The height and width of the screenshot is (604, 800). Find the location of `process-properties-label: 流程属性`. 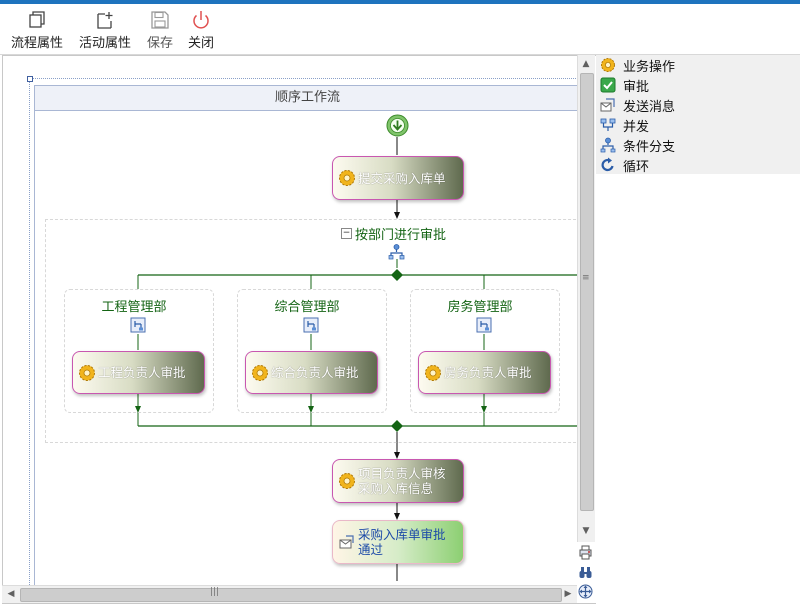

process-properties-label: 流程属性 is located at coordinates (36, 43).